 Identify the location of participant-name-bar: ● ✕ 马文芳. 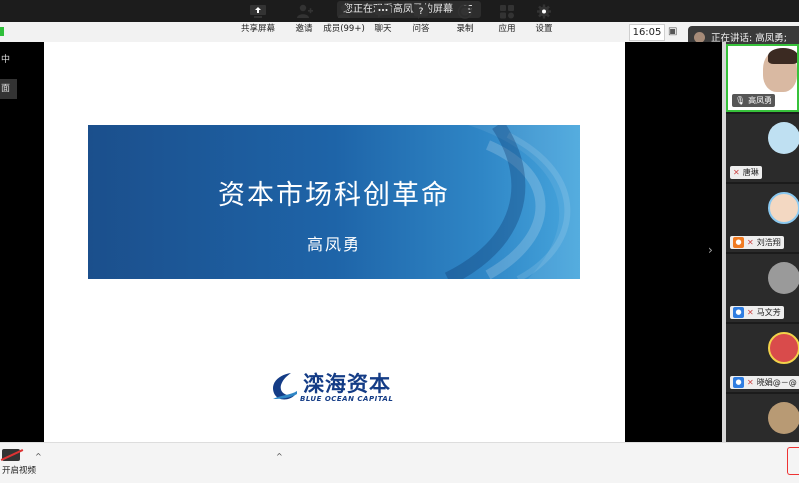
(757, 312).